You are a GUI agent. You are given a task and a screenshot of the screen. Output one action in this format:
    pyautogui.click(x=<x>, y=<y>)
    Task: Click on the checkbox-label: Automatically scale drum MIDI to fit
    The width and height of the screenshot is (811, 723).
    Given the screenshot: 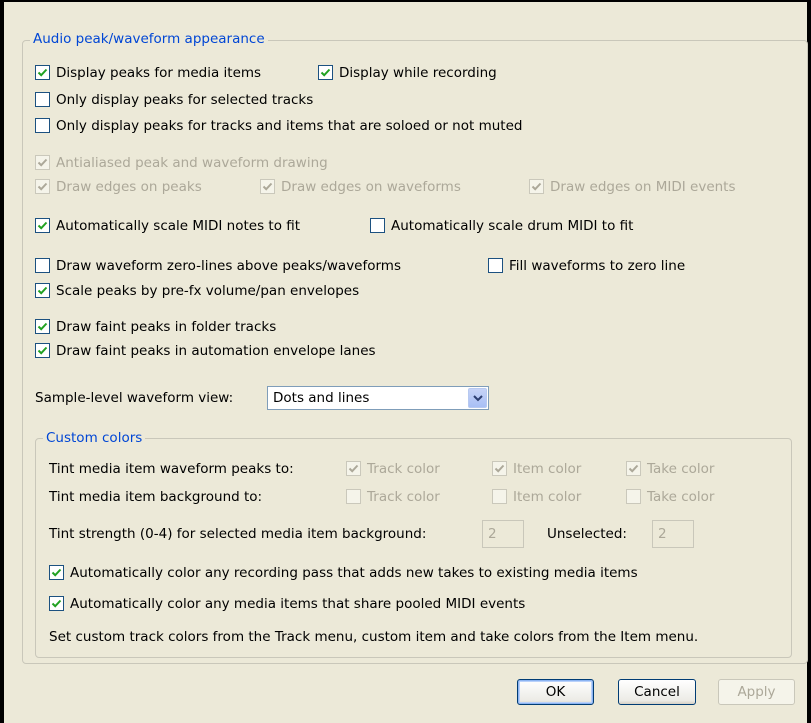 What is the action you would take?
    pyautogui.click(x=512, y=226)
    